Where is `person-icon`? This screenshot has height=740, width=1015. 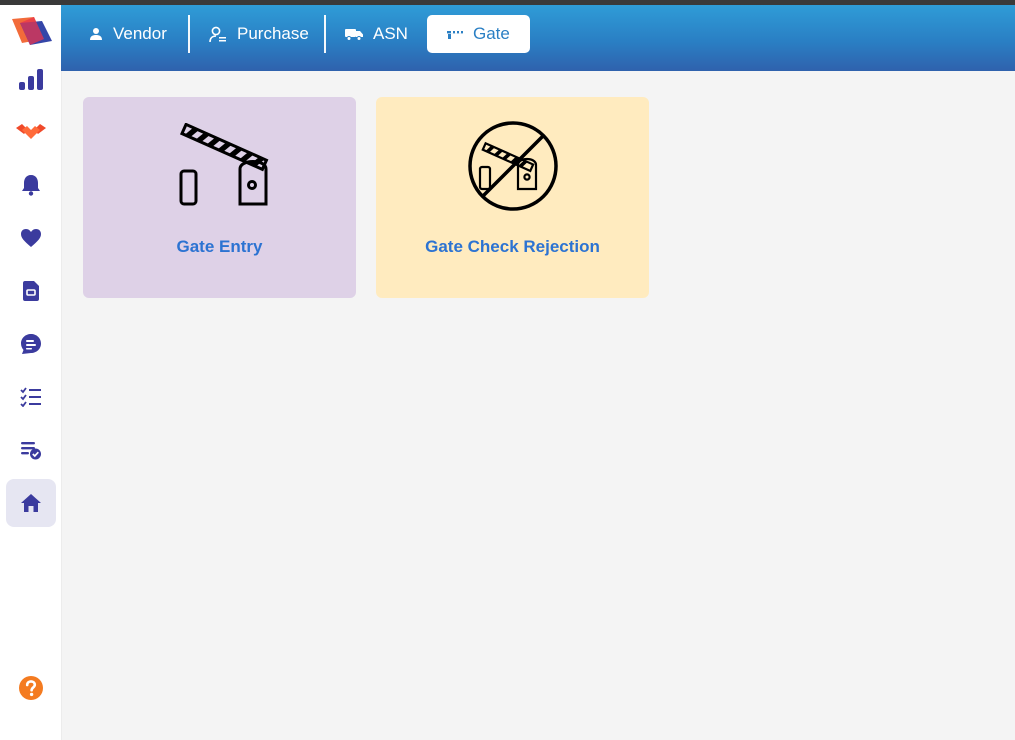 person-icon is located at coordinates (96, 34).